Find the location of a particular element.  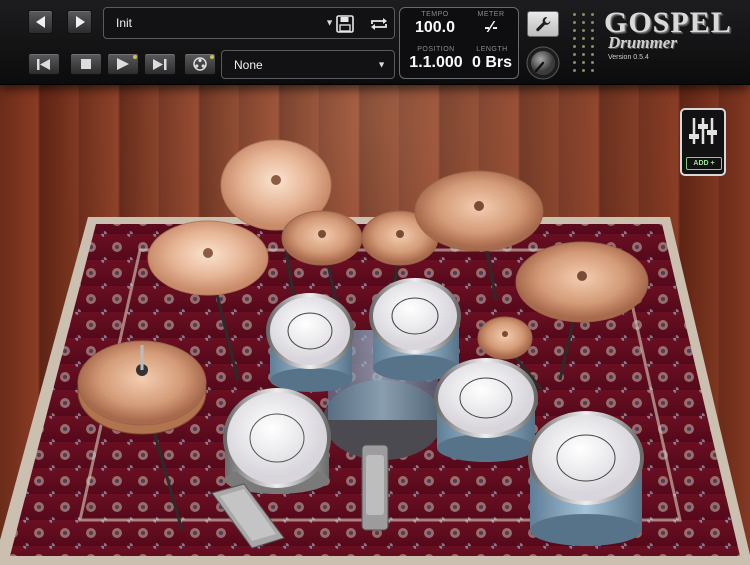

gospel-drummer-logo: GOSPEL Drummer Version 0.5.4 is located at coordinates (674, 42).